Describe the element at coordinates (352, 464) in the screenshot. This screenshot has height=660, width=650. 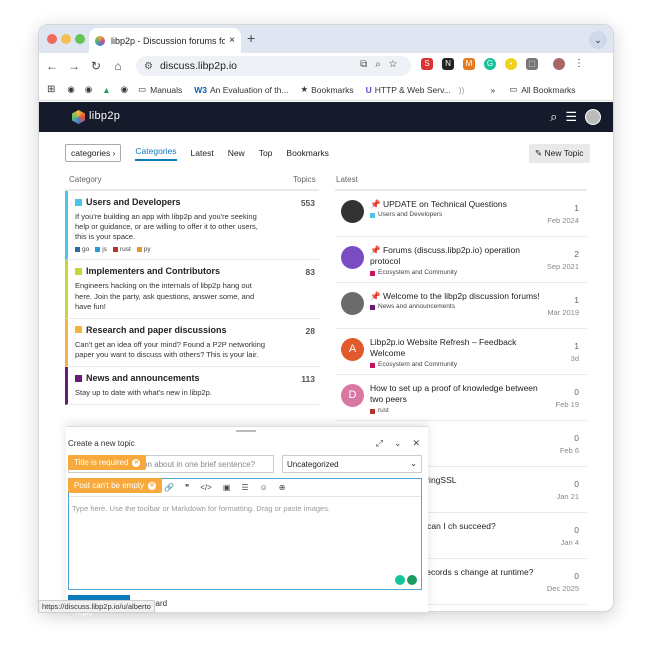
I see `category-select: Uncategorized ⌄` at that location.